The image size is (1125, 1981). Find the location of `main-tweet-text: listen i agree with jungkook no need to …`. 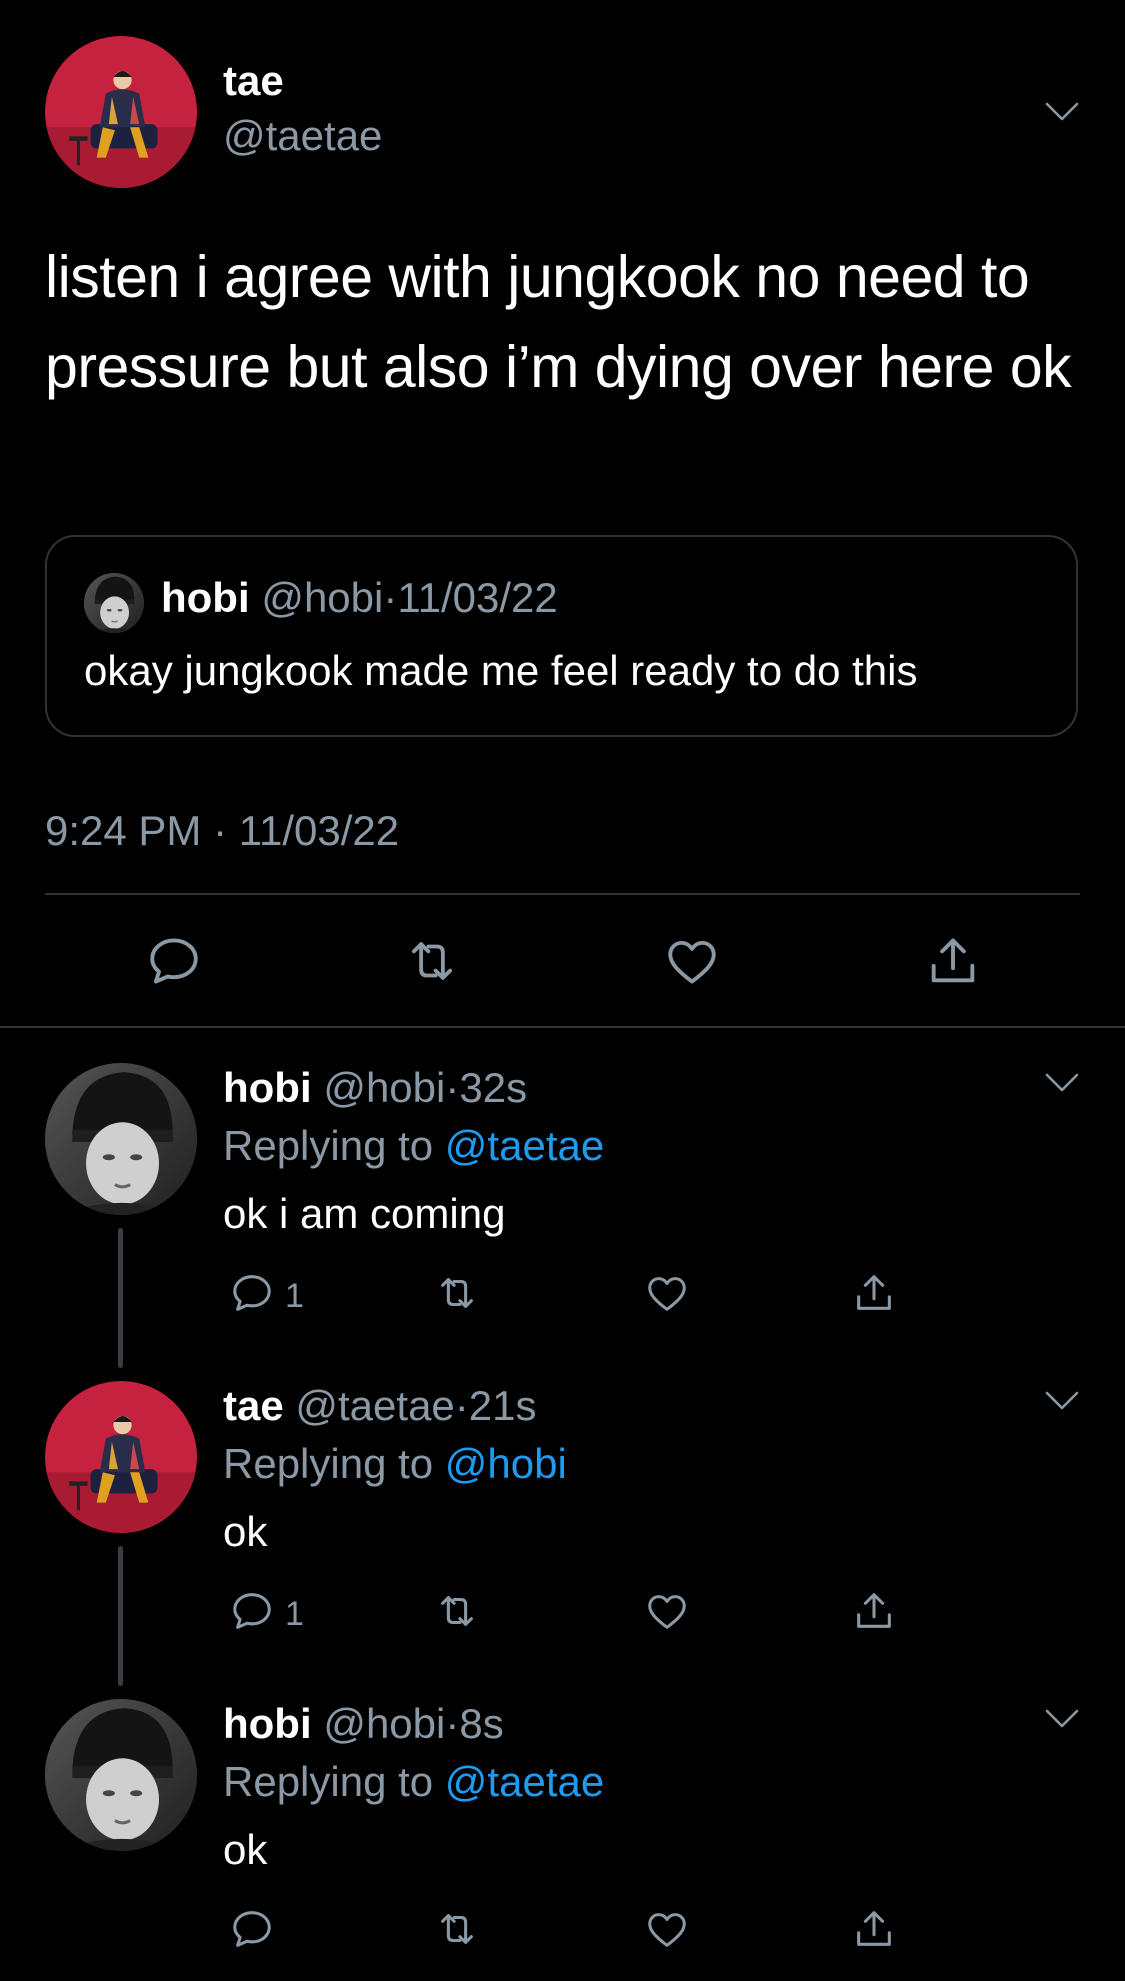

main-tweet-text: listen i agree with jungkook no need to … is located at coordinates (558, 322).